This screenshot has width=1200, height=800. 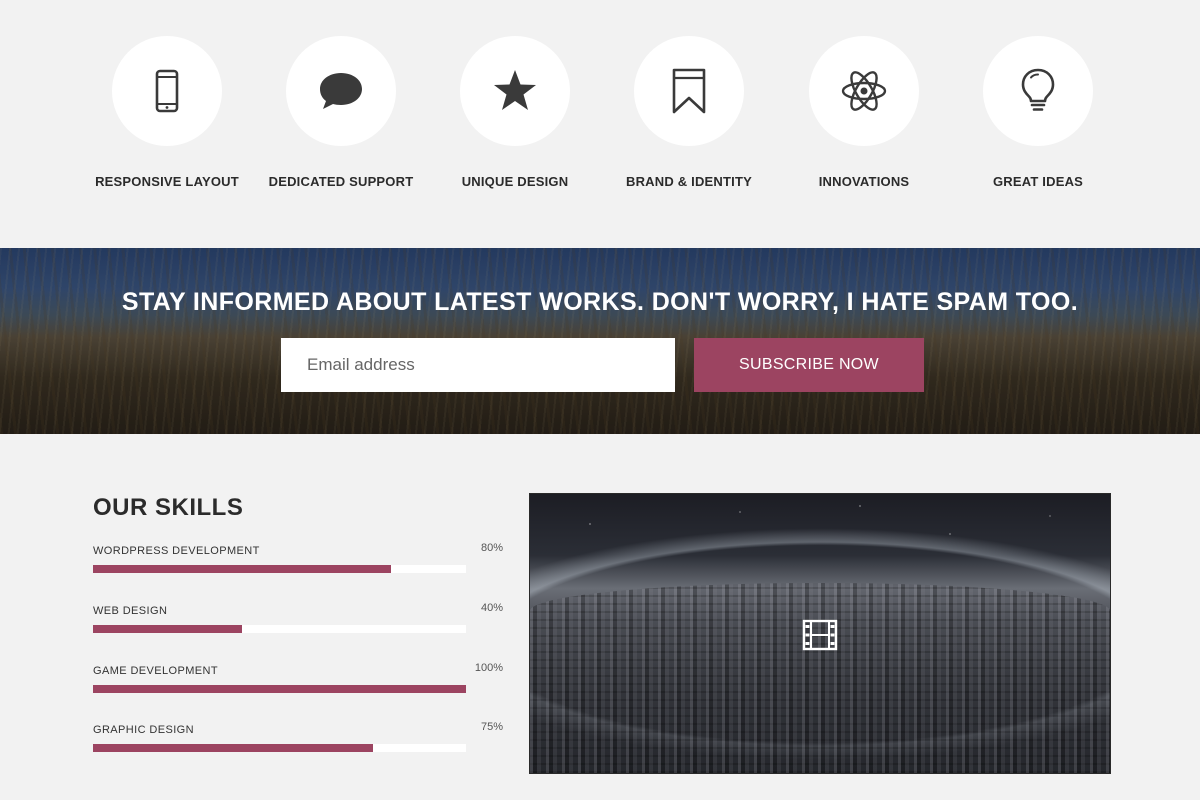 I want to click on speech-bubble-icon, so click(x=341, y=91).